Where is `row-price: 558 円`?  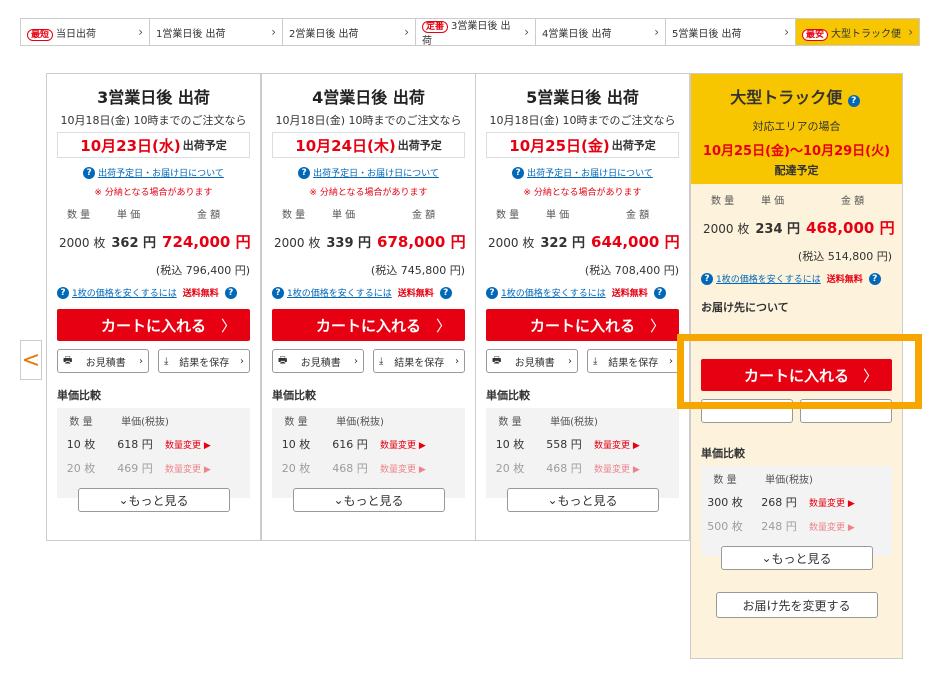 row-price: 558 円 is located at coordinates (564, 444).